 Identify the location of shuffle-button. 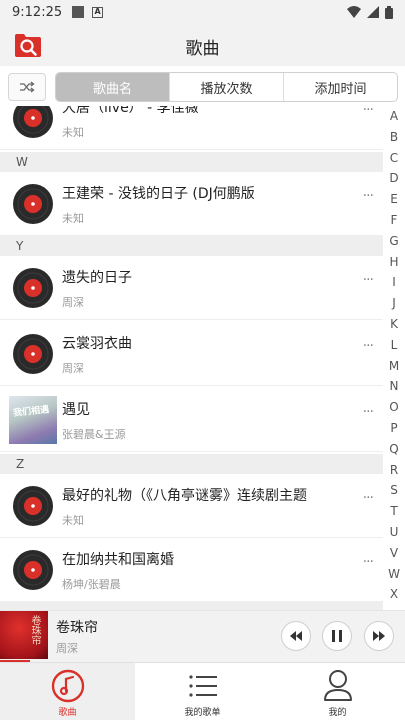
(27, 87).